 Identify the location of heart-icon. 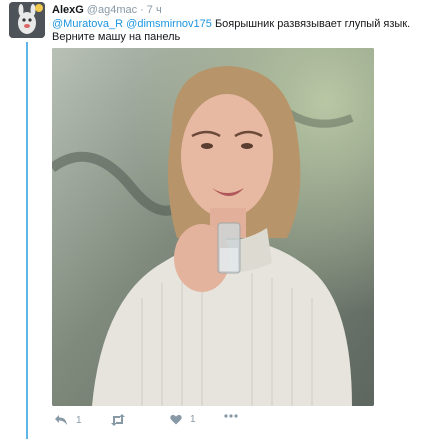
(176, 419).